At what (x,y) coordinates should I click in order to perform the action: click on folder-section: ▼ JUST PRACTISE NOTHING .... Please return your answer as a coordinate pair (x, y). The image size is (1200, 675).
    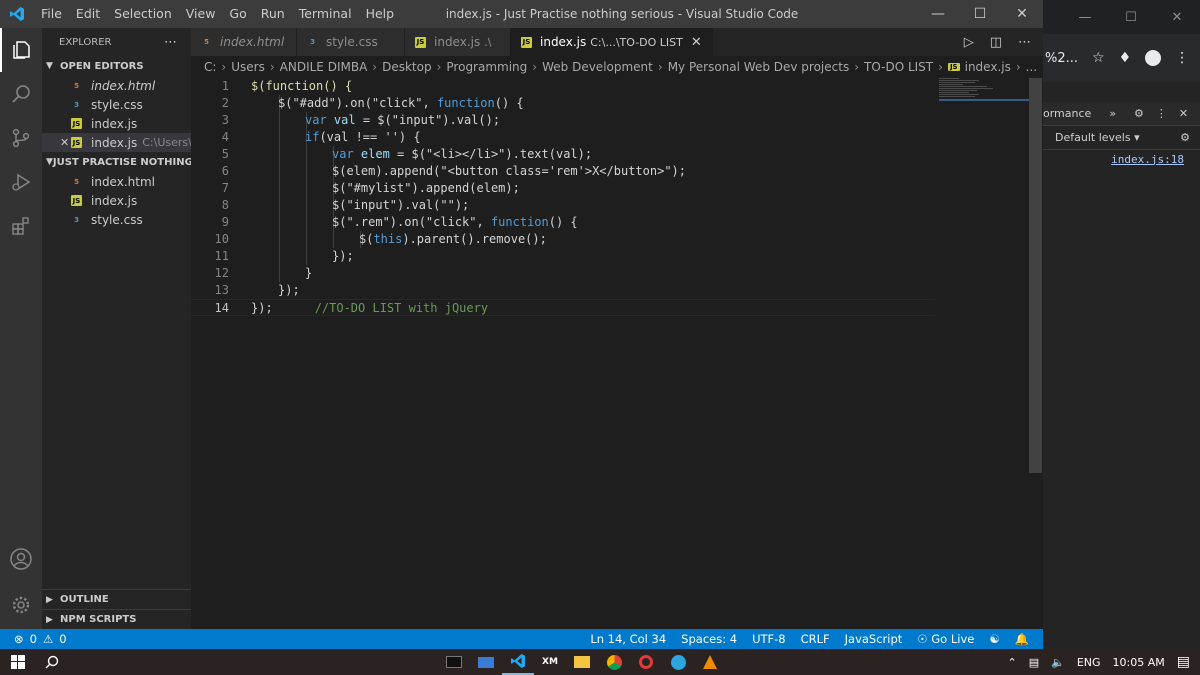
    Looking at the image, I should click on (116, 162).